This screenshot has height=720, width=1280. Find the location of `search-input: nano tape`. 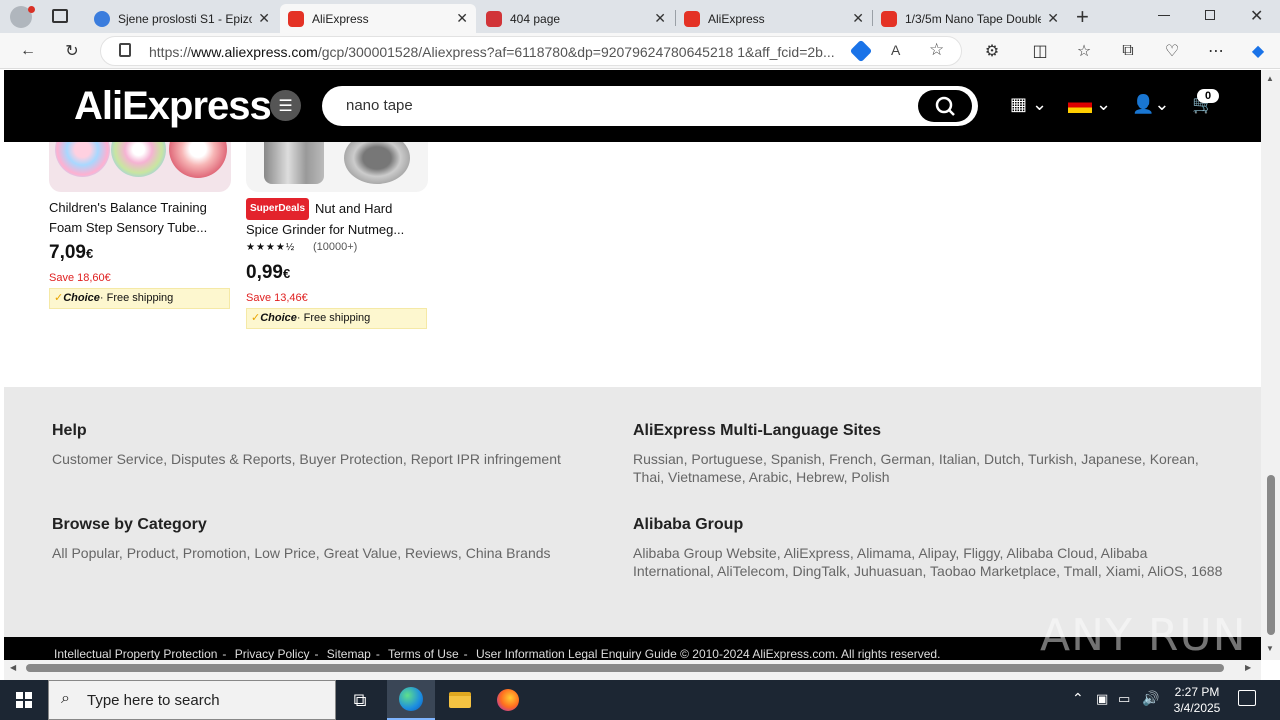

search-input: nano tape is located at coordinates (650, 106).